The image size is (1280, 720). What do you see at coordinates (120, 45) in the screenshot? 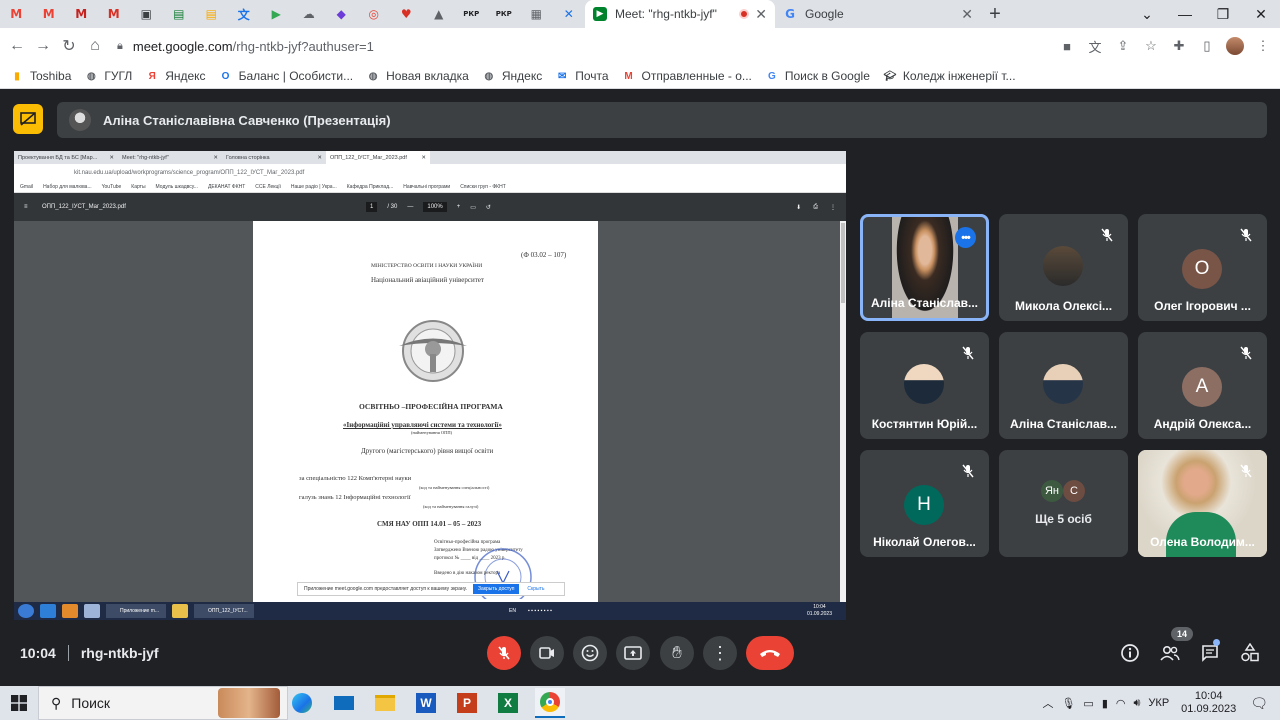
I see `lock-icon: 🔒︎` at bounding box center [120, 45].